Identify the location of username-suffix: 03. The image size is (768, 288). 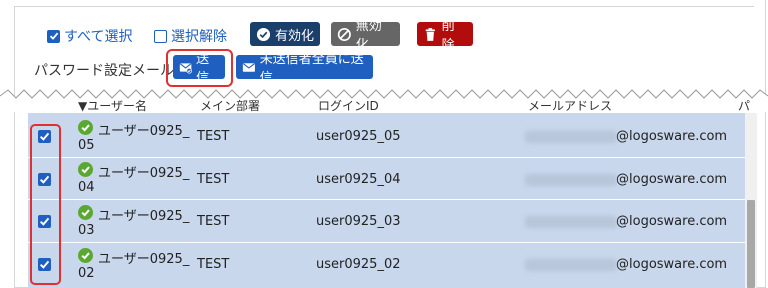
(86, 230).